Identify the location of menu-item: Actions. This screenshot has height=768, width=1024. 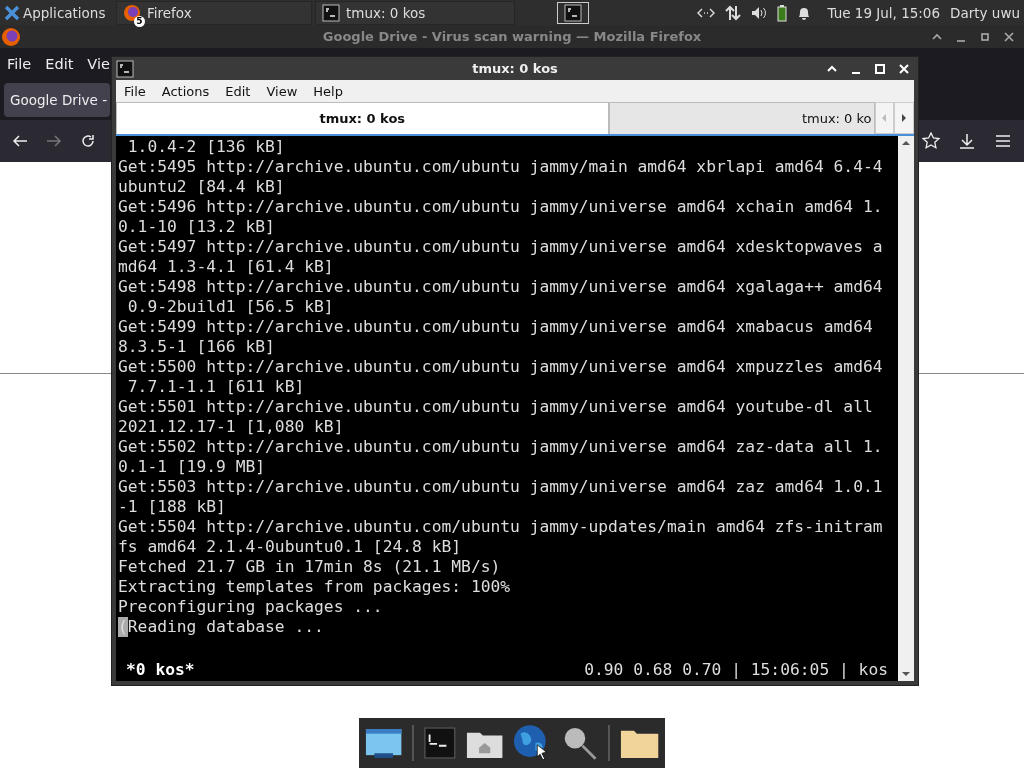
(185, 91).